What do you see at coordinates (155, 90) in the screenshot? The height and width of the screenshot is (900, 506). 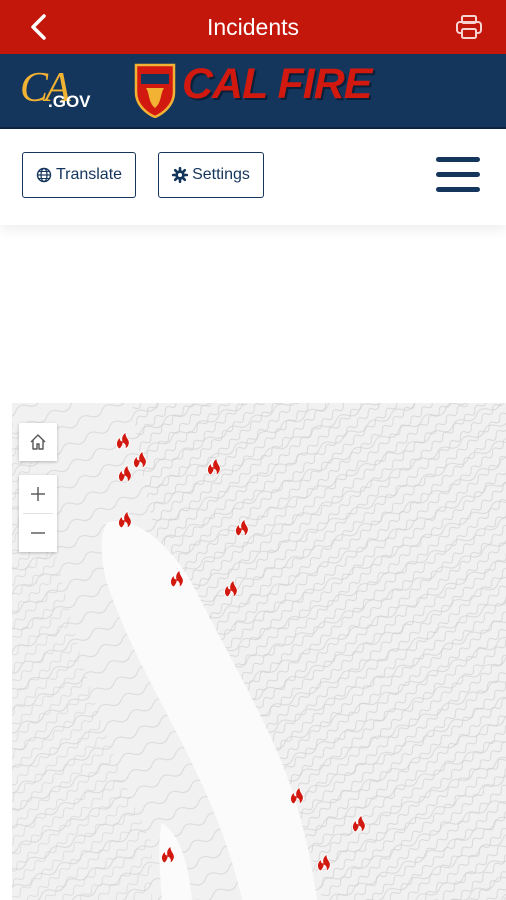 I see `calfire-seal-icon` at bounding box center [155, 90].